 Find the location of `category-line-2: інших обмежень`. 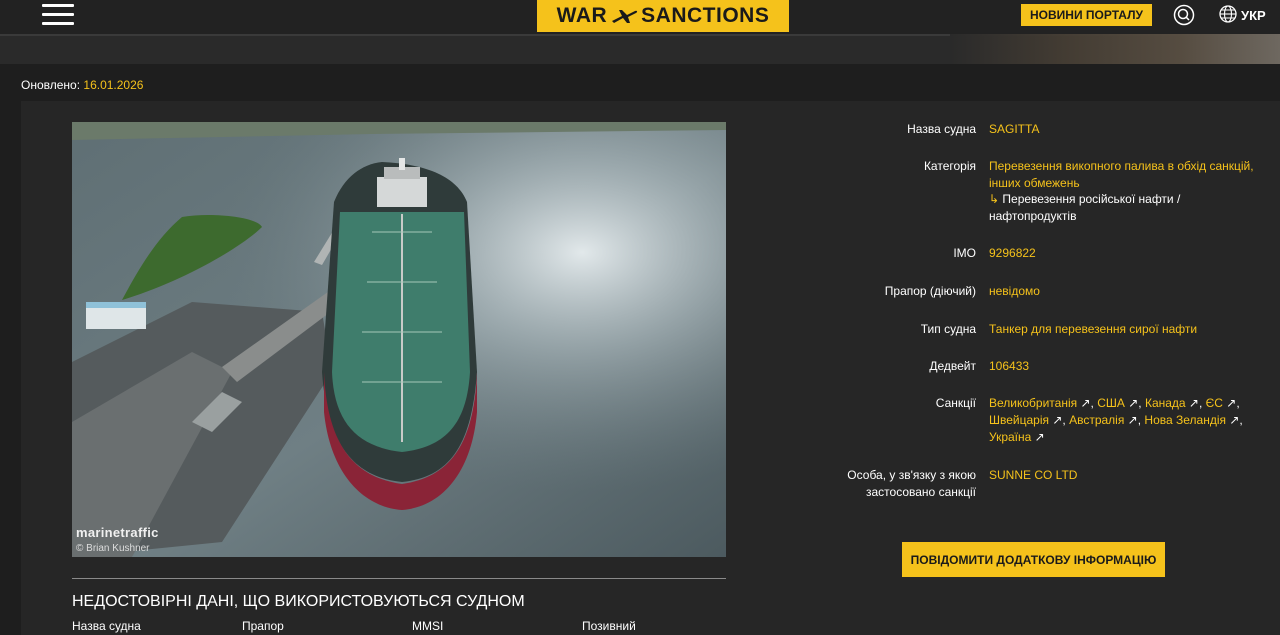

category-line-2: інших обмежень is located at coordinates (1034, 183).